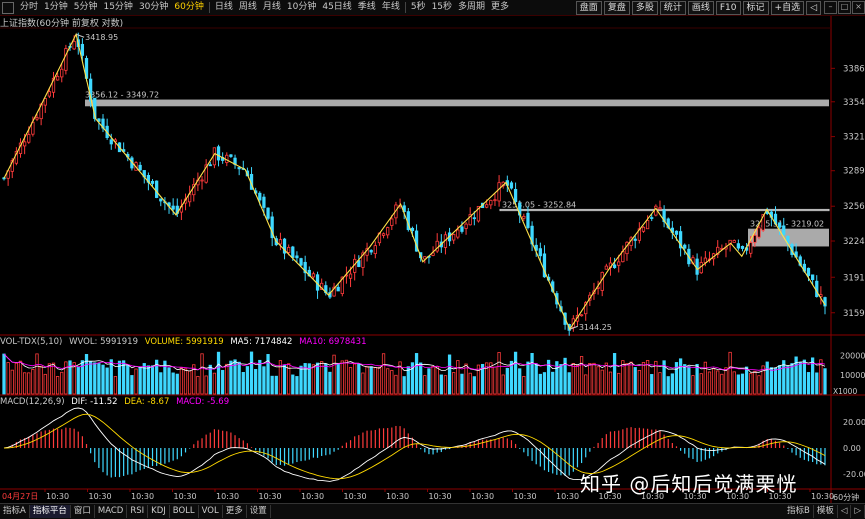 The image size is (865, 519). What do you see at coordinates (854, 138) in the screenshot?
I see `price-tick-label: 3321` at bounding box center [854, 138].